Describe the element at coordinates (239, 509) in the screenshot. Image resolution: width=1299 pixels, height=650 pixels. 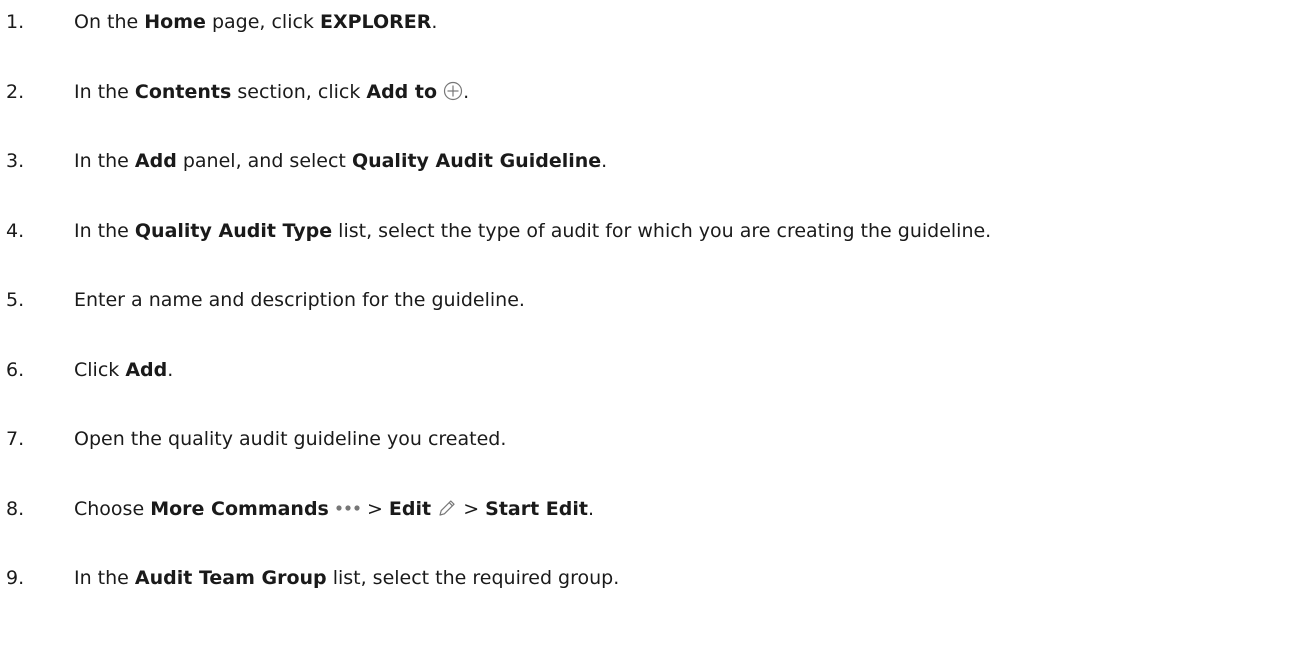
I see `ui-term-more-commands: More Commands` at that location.